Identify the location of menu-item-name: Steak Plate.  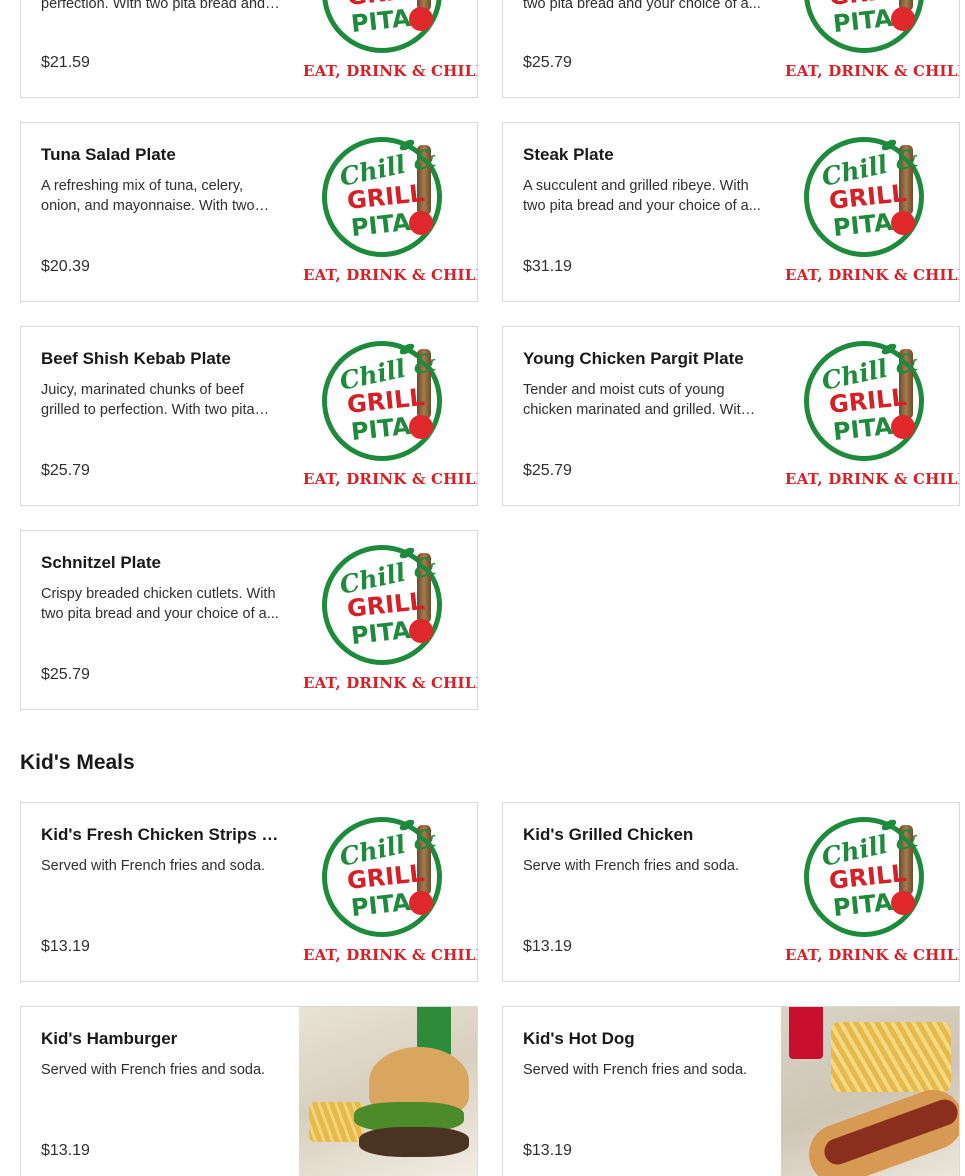
(568, 154).